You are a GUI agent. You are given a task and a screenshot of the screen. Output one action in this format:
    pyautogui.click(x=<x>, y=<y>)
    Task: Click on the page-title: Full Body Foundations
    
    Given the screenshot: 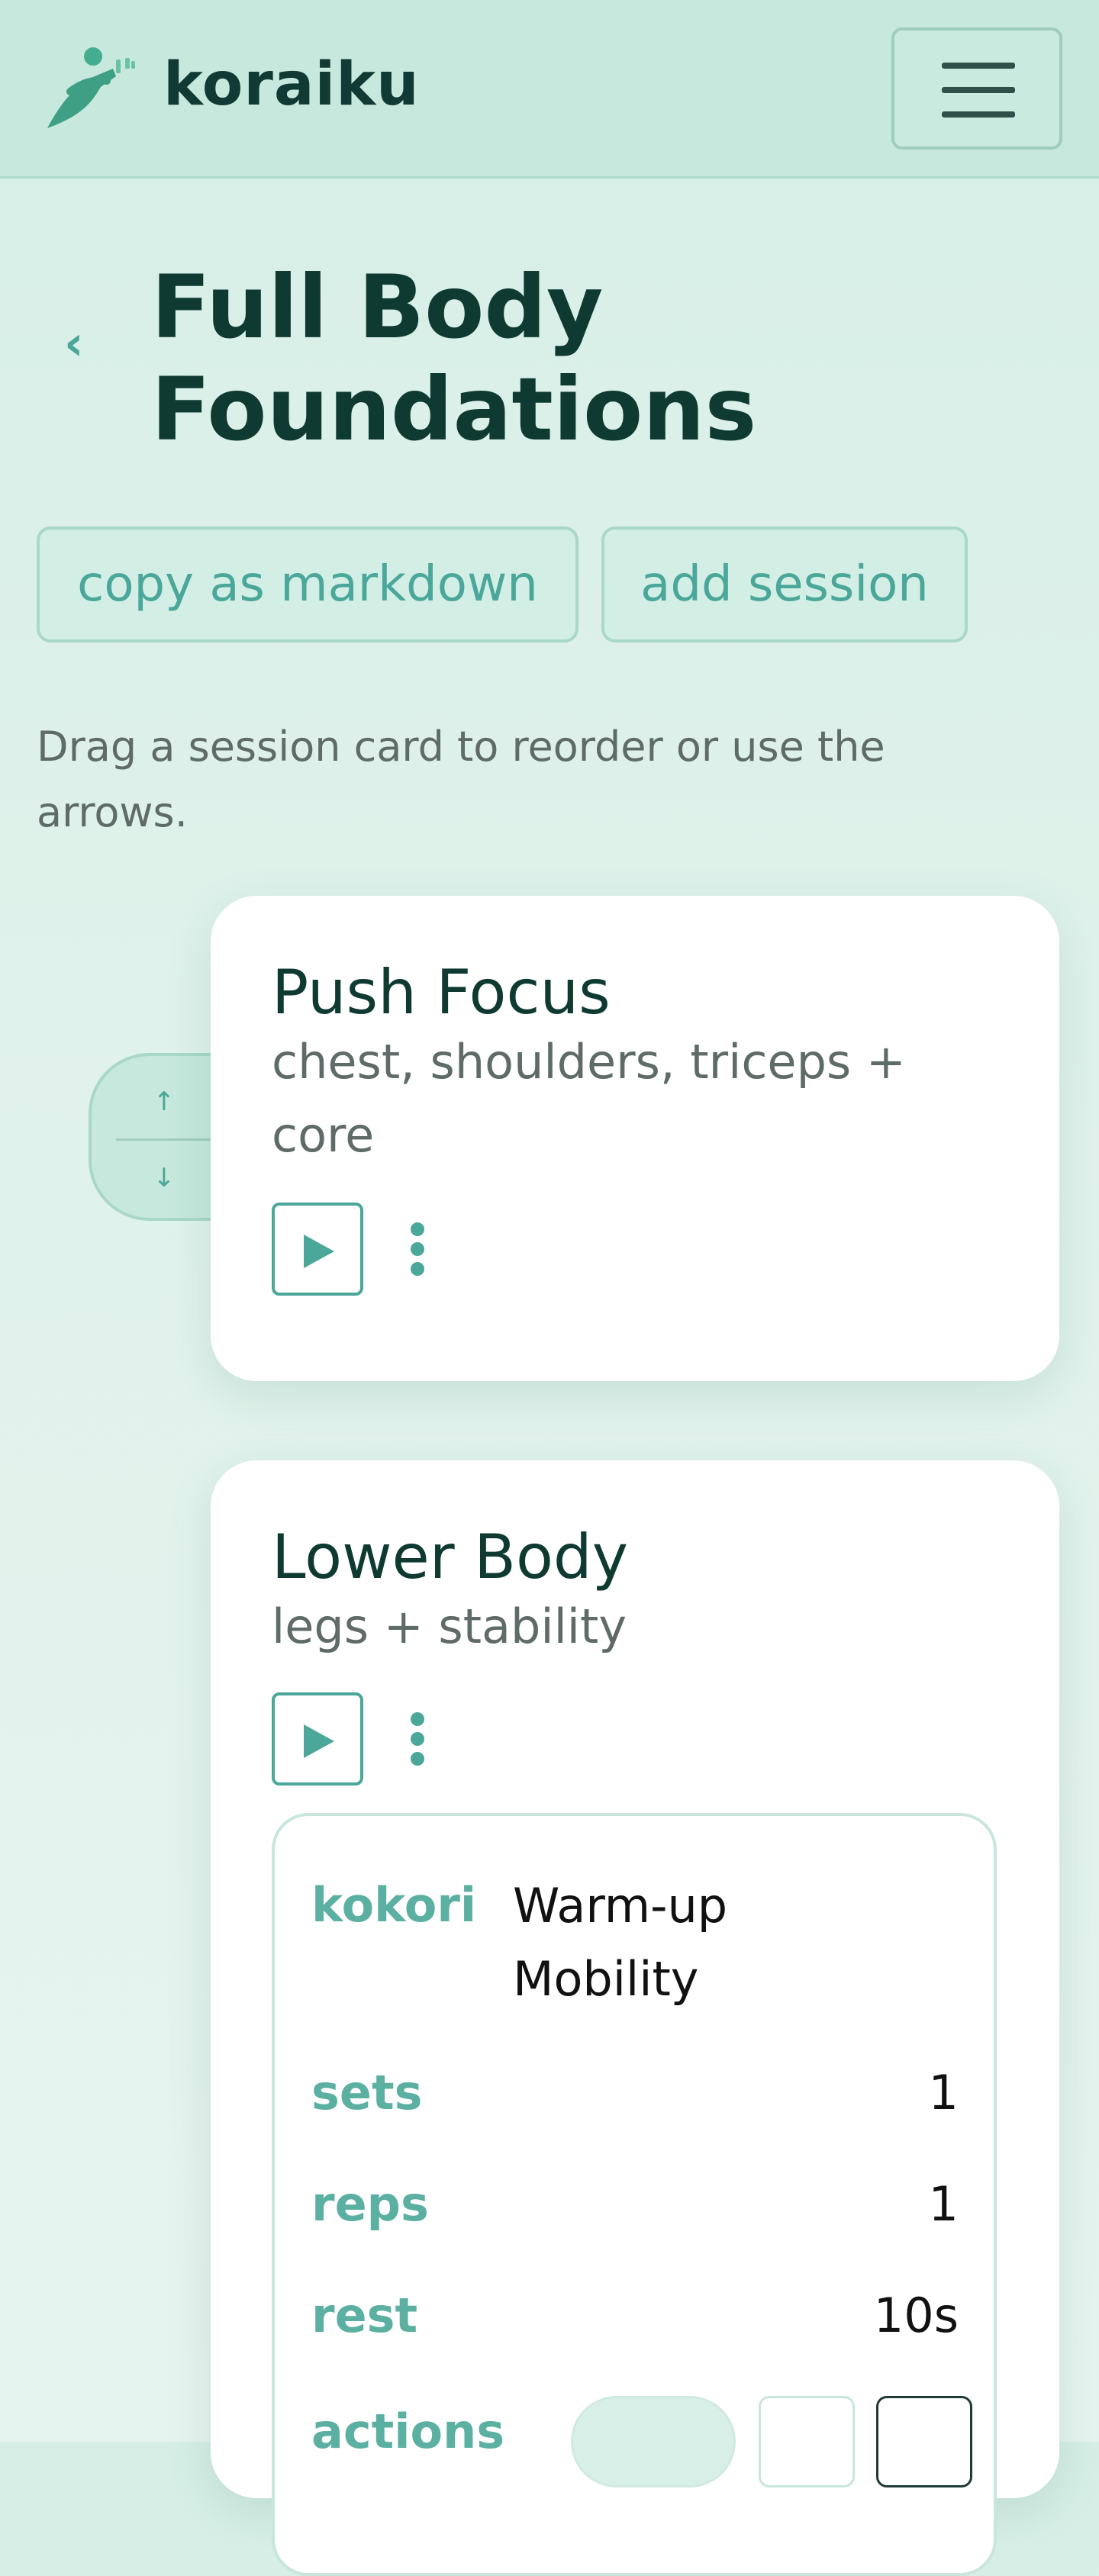 What is the action you would take?
    pyautogui.click(x=454, y=358)
    